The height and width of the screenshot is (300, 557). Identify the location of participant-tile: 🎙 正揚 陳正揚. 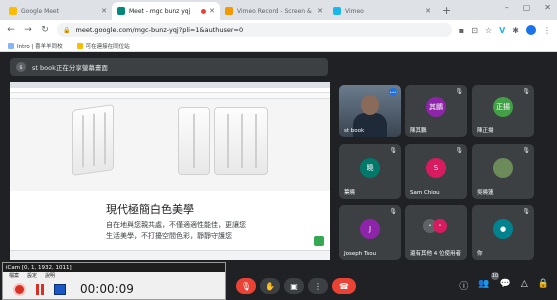
(503, 111).